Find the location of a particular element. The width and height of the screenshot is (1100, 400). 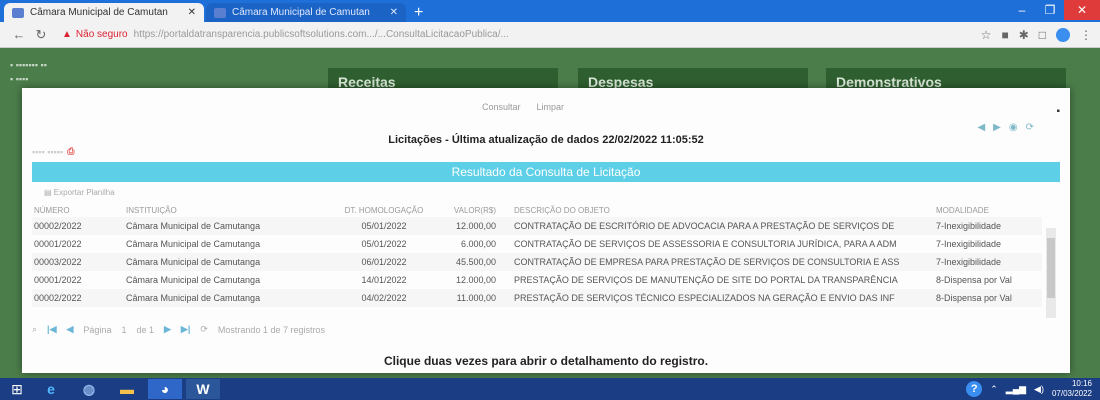

export-spreadsheet-button: ▤ Exportar Planilha is located at coordinates (79, 192).